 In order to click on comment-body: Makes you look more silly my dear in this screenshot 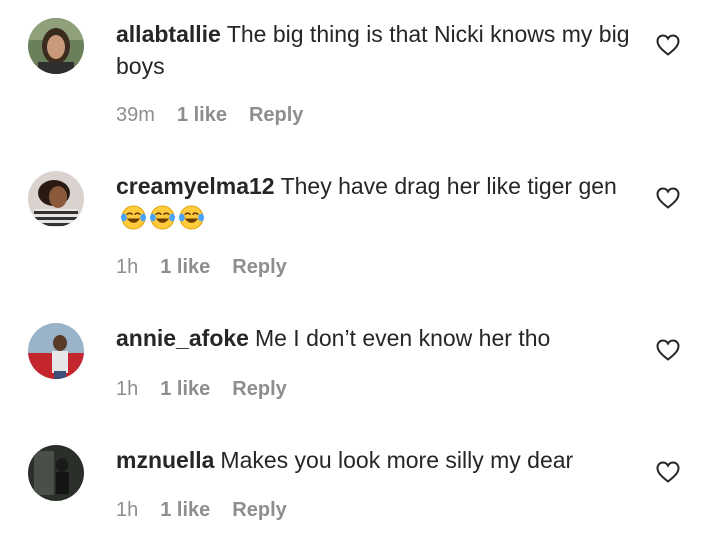, I will do `click(397, 460)`.